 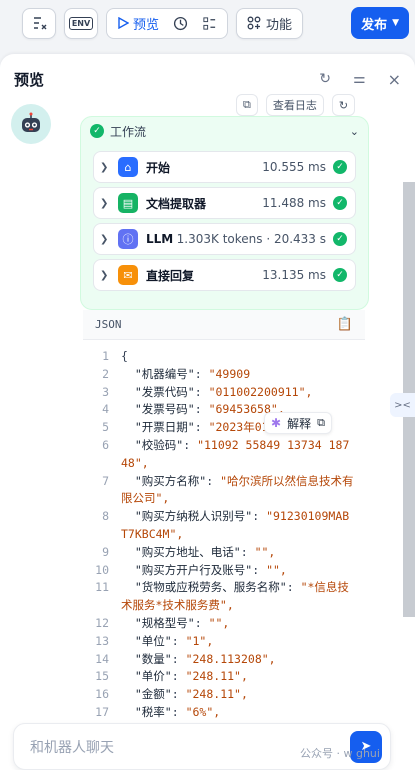 What do you see at coordinates (224, 357) in the screenshot?
I see `code-line: 1{` at bounding box center [224, 357].